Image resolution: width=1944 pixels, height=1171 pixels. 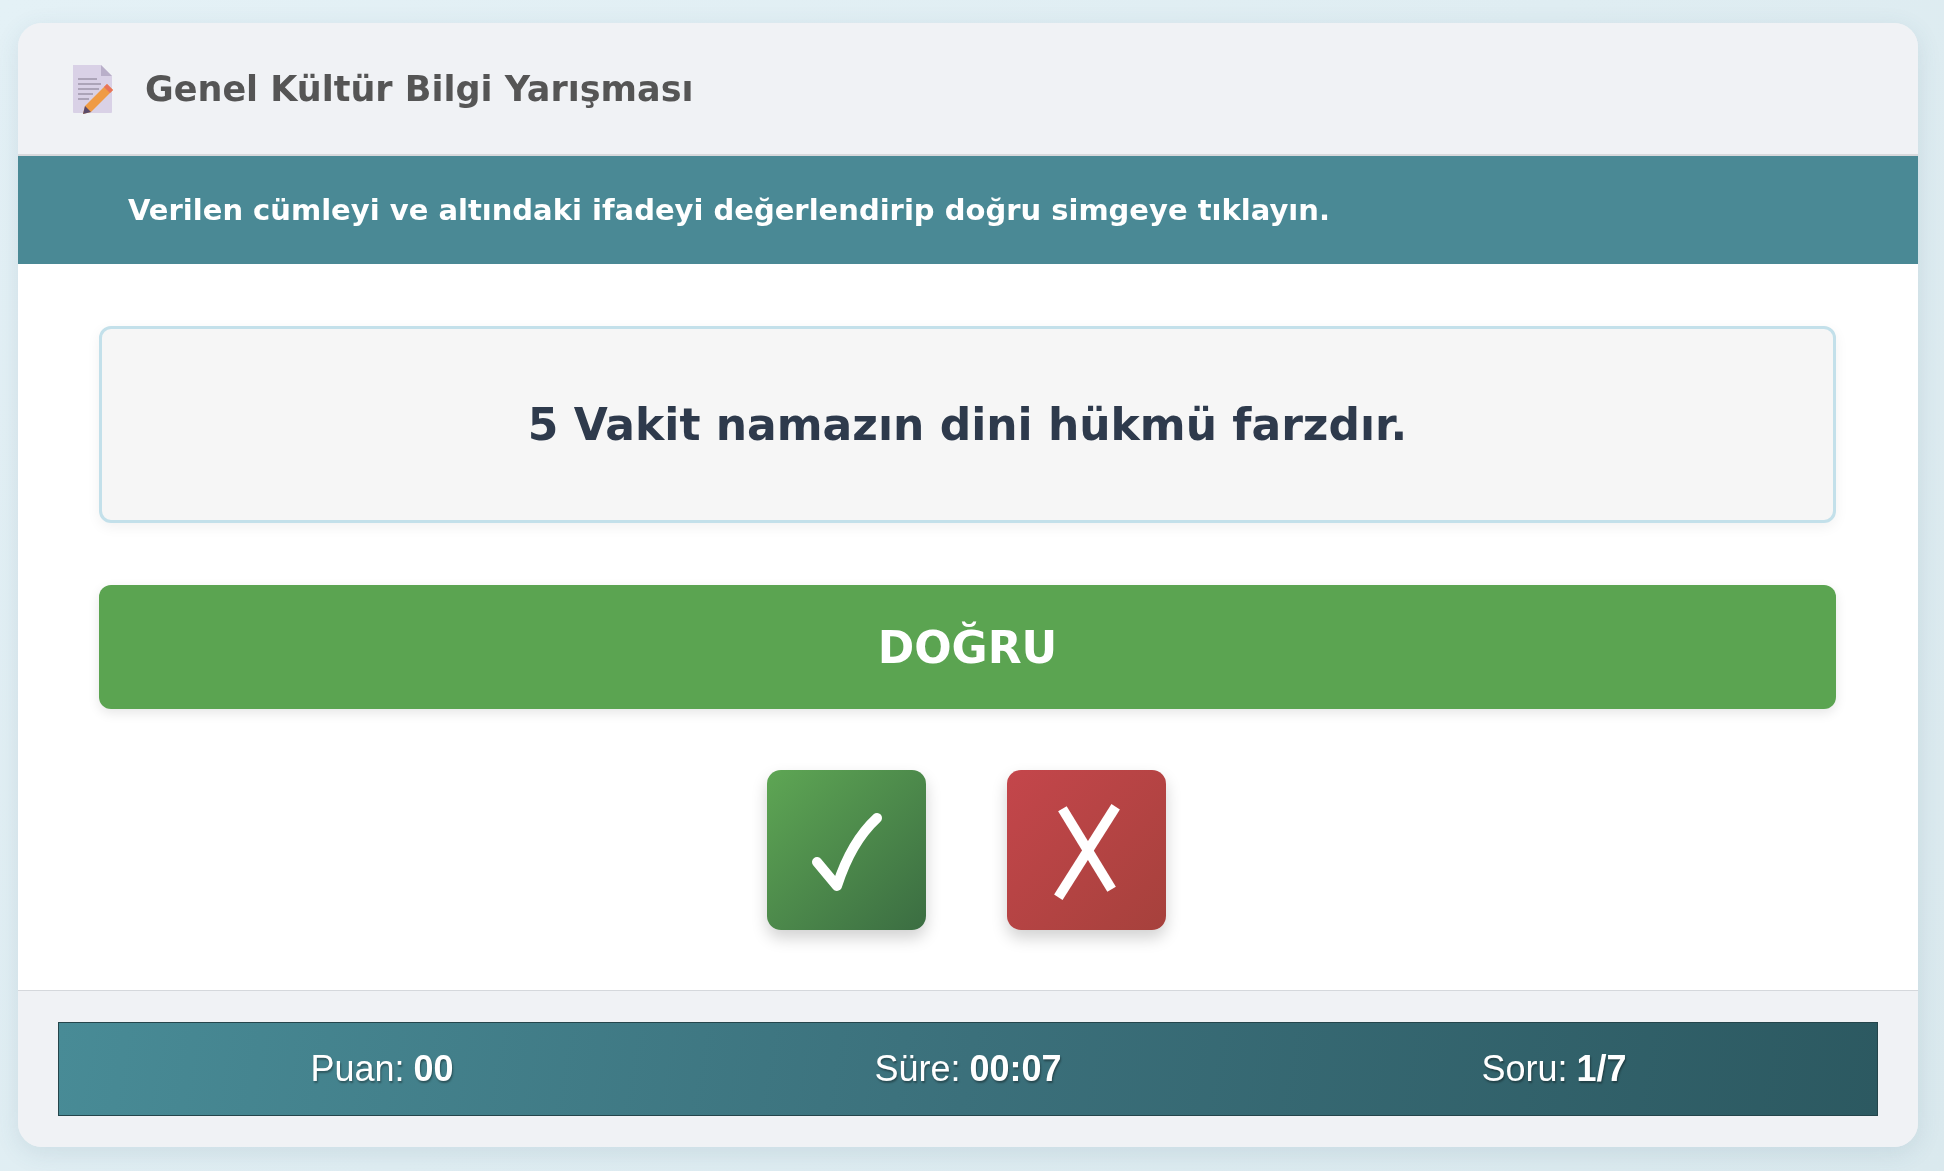 I want to click on status-label: Puan:, so click(x=357, y=1069).